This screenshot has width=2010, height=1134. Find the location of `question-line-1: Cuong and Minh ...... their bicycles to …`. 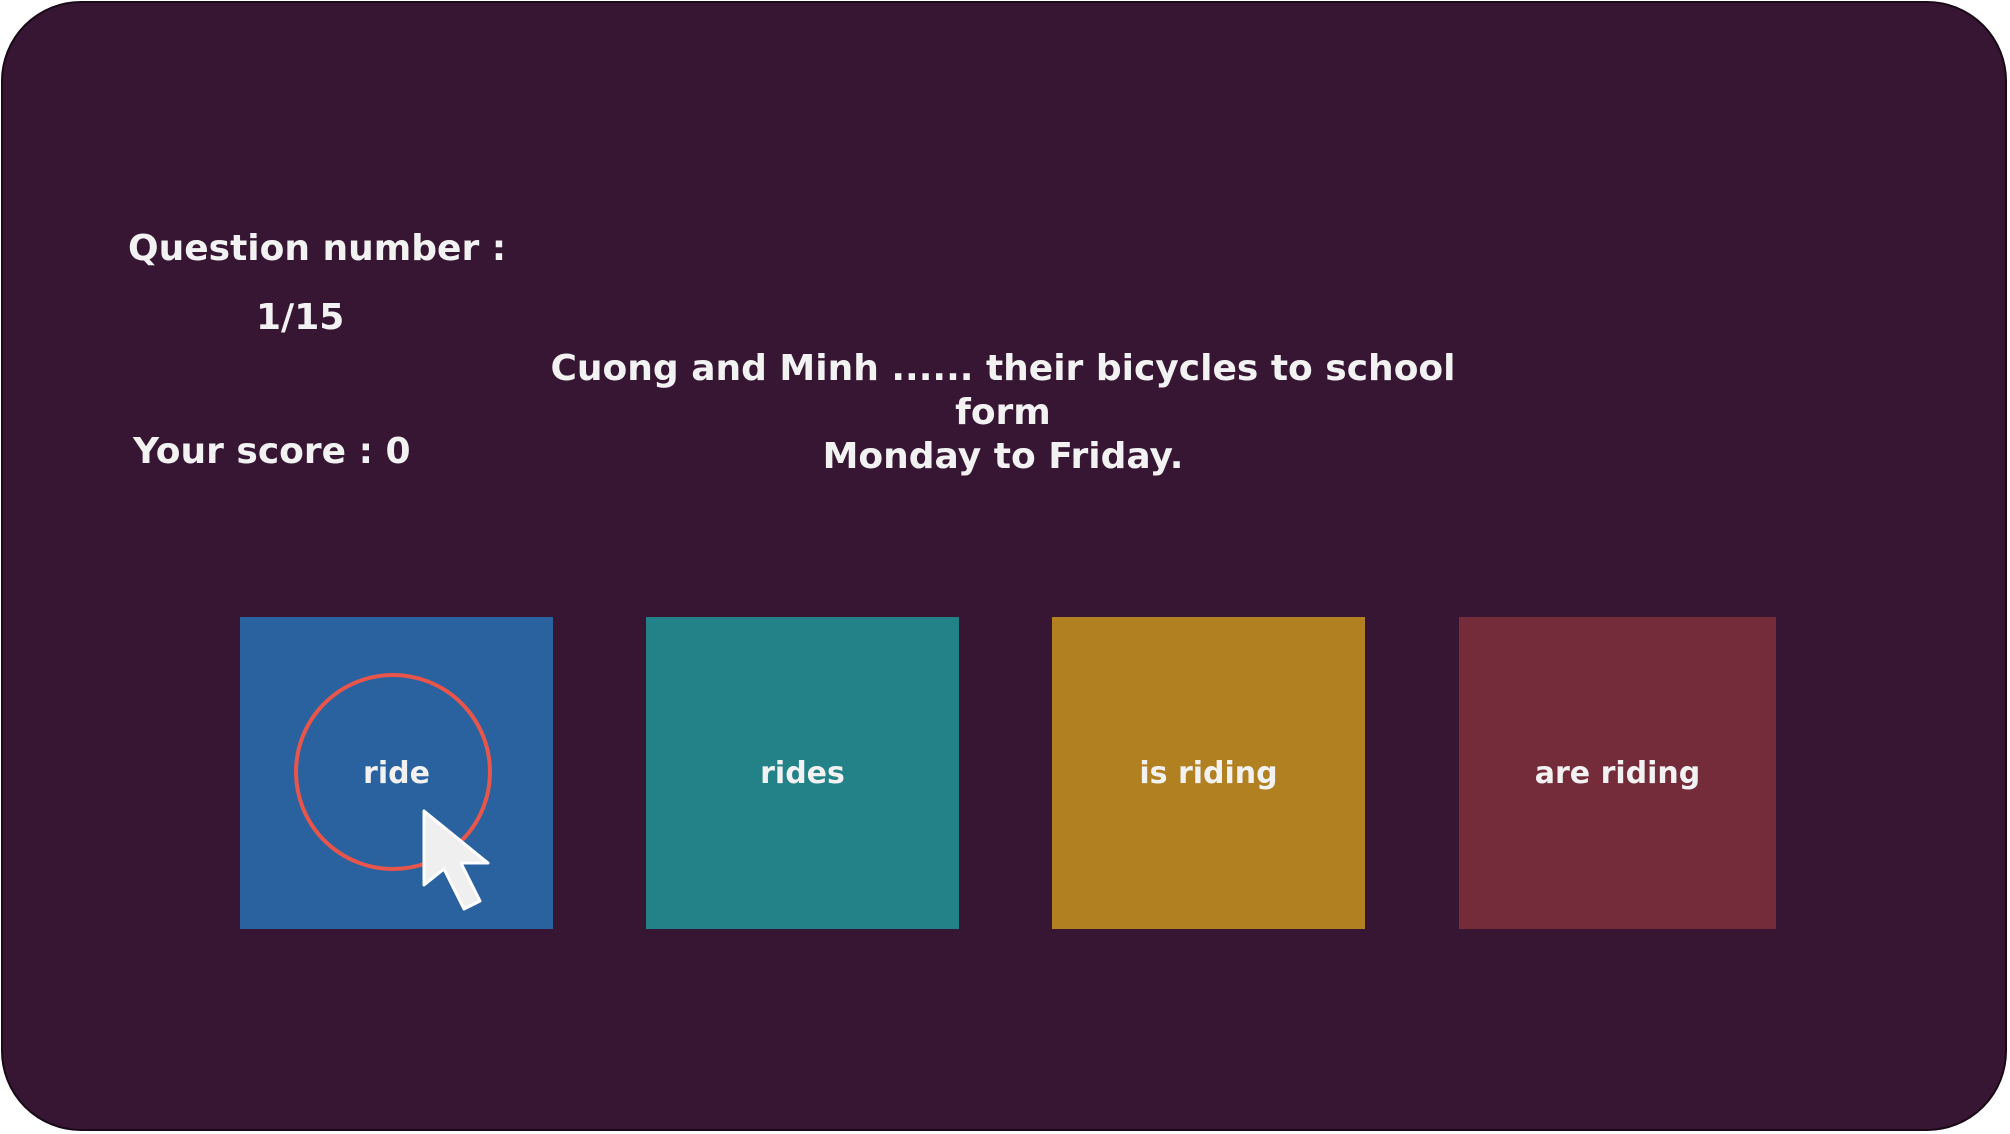

question-line-1: Cuong and Minh ...... their bicycles to … is located at coordinates (1003, 390).